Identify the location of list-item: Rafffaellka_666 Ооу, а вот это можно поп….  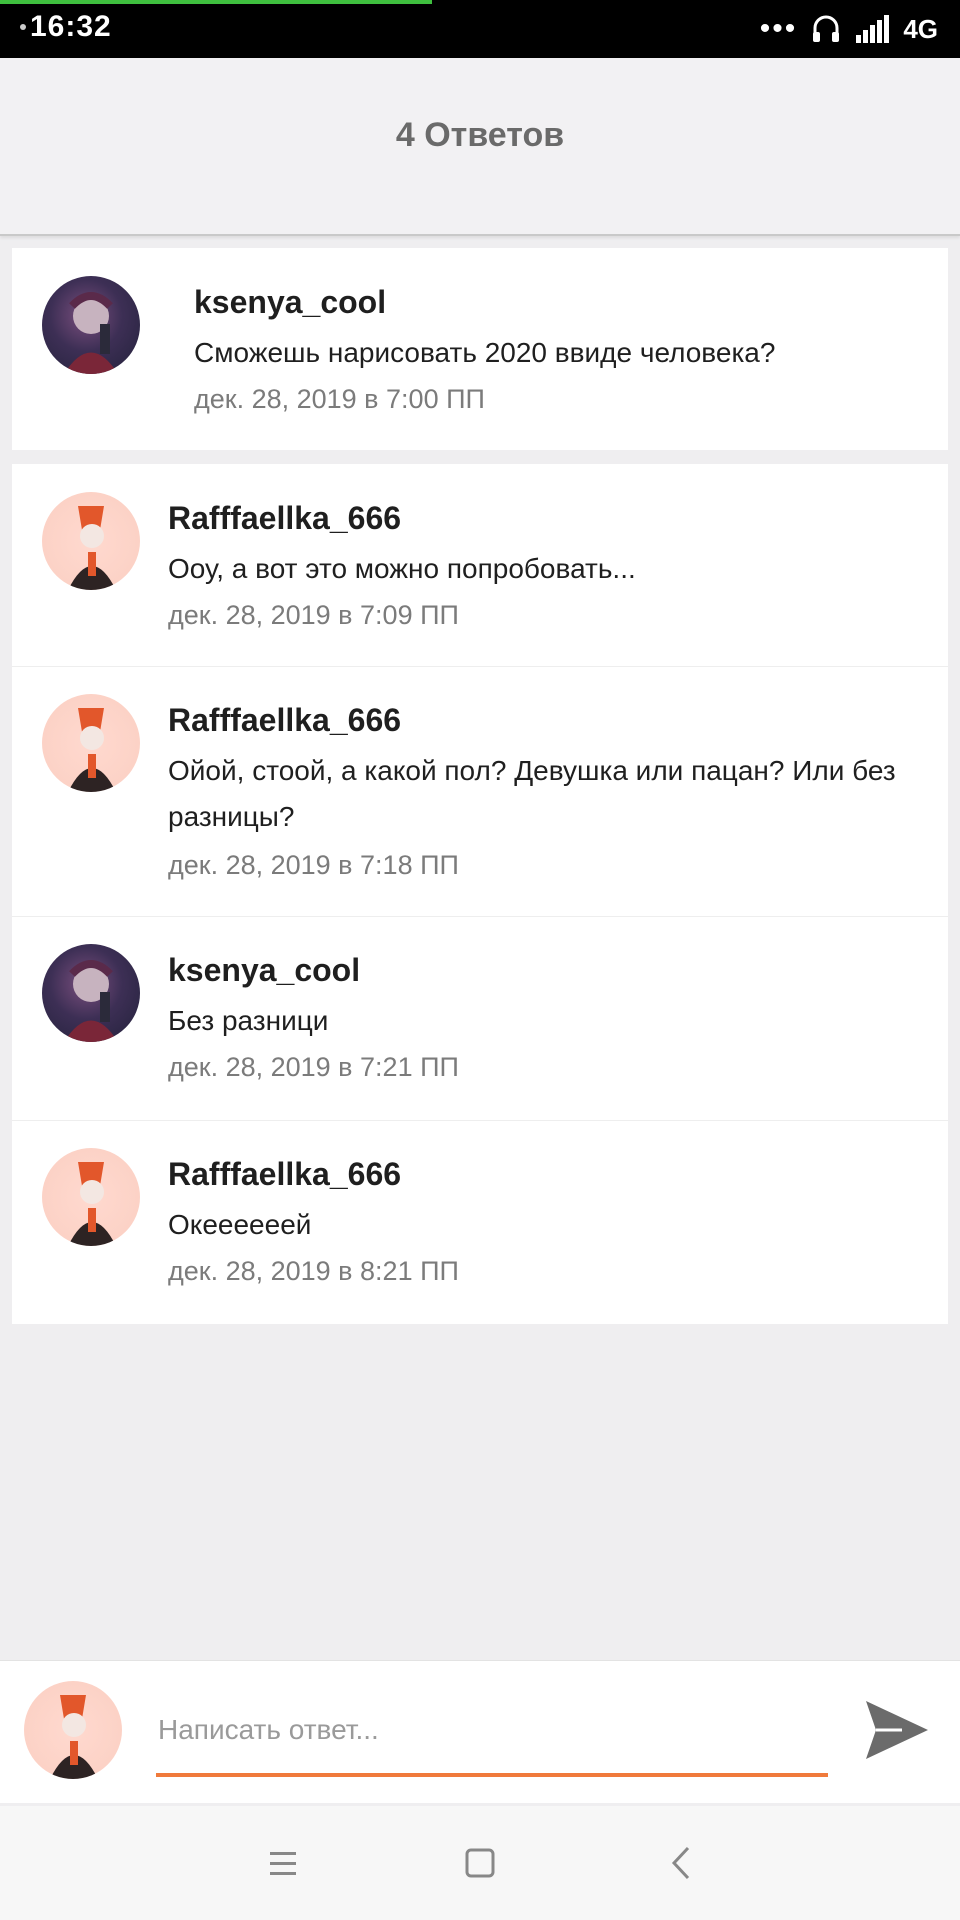
(480, 565).